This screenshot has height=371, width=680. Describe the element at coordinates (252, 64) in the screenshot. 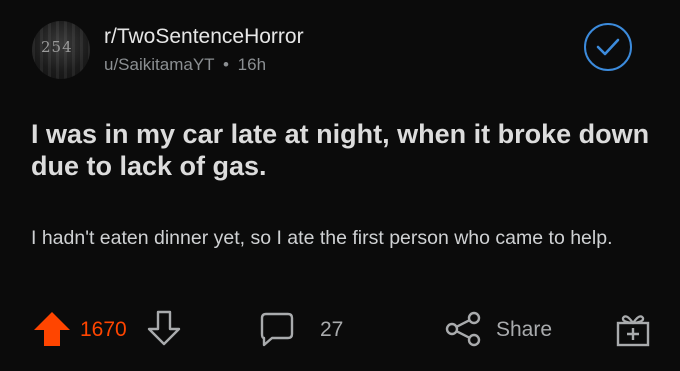

I see `post-age: 16h` at that location.